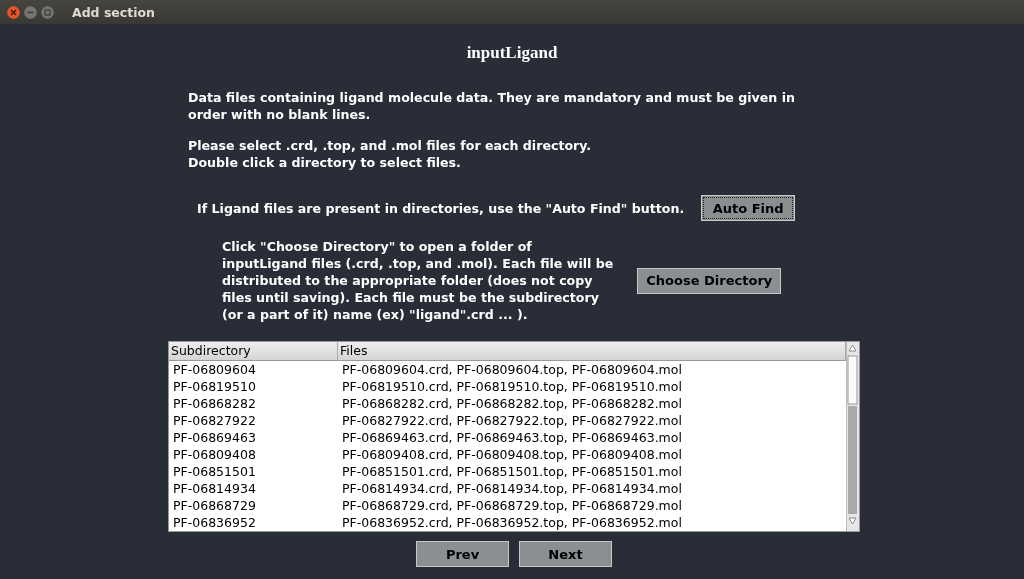 This screenshot has height=579, width=1024. I want to click on table-cell-text: PF-06869463, so click(214, 437).